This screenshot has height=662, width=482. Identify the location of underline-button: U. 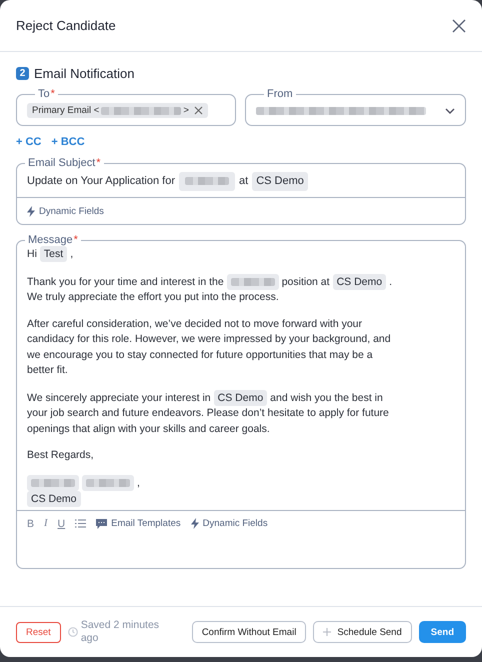
(62, 524).